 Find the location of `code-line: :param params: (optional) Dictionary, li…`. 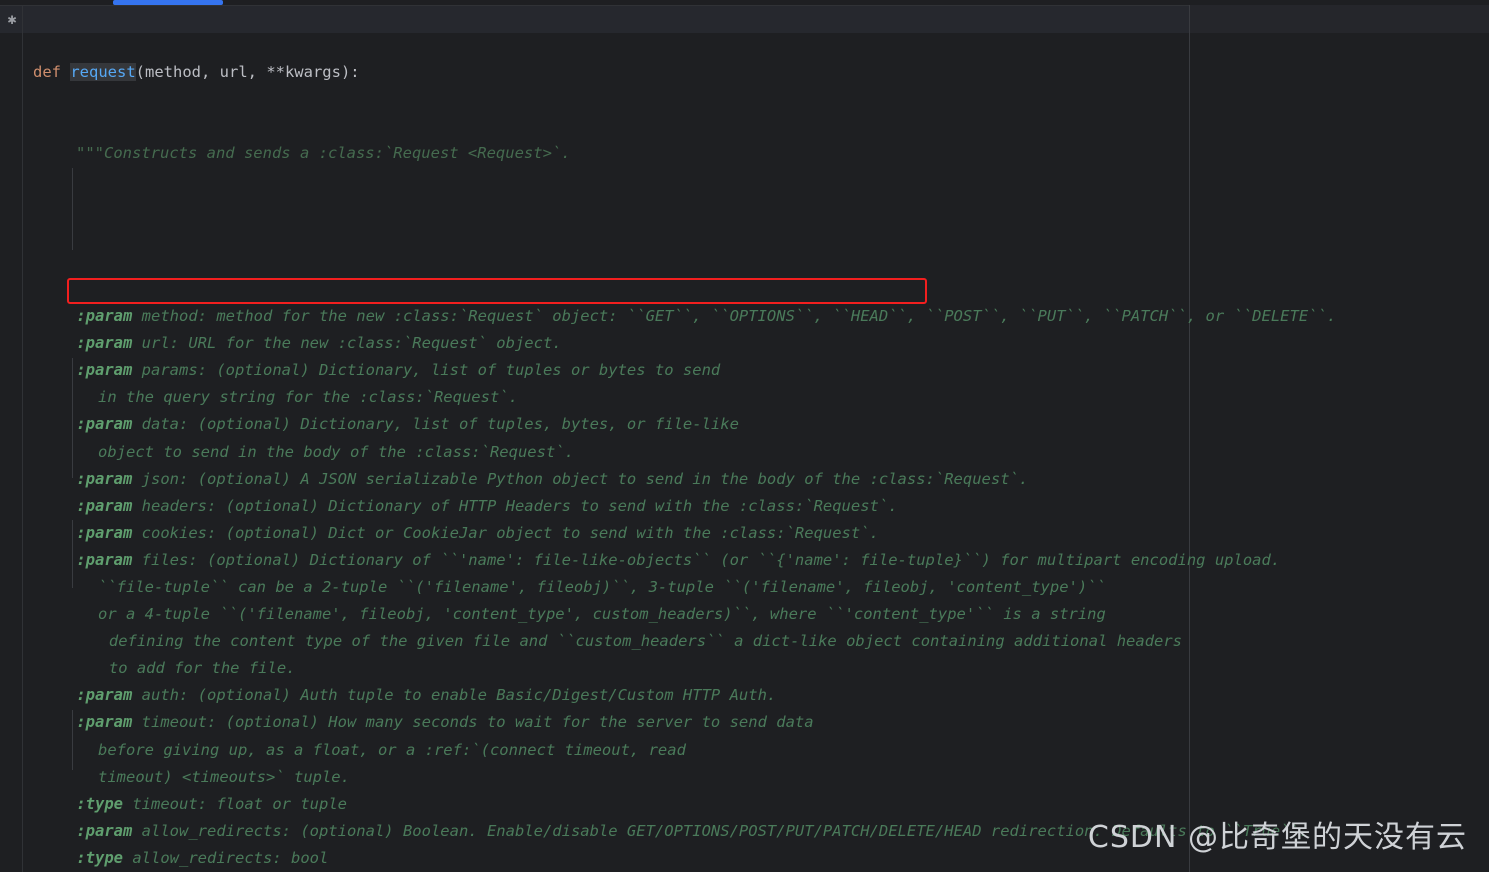

code-line: :param params: (optional) Dictionary, li… is located at coordinates (684, 370).